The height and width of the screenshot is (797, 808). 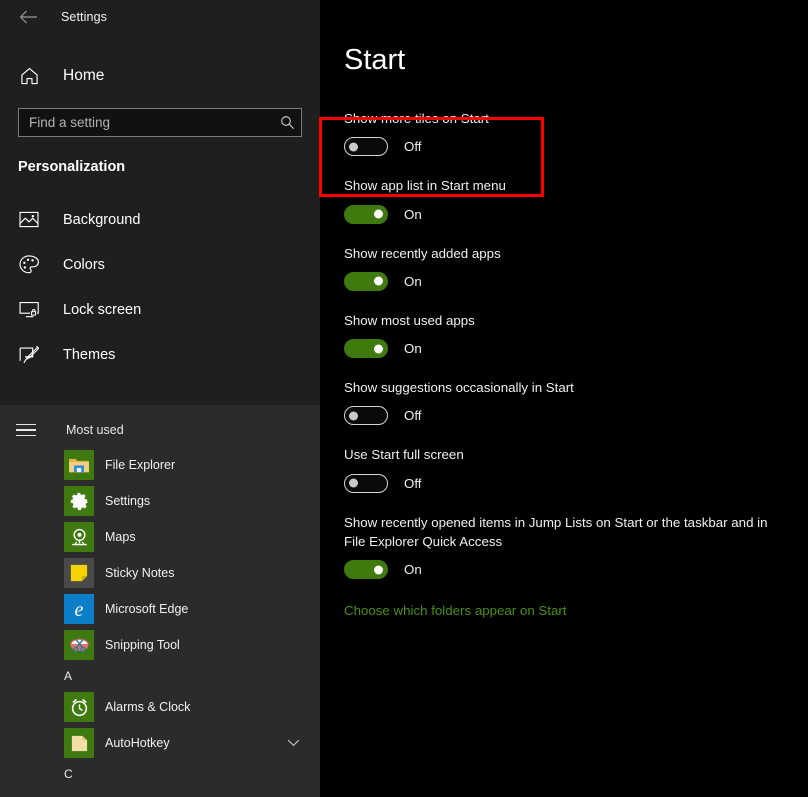 What do you see at coordinates (128, 501) in the screenshot?
I see `app-name: Settings` at bounding box center [128, 501].